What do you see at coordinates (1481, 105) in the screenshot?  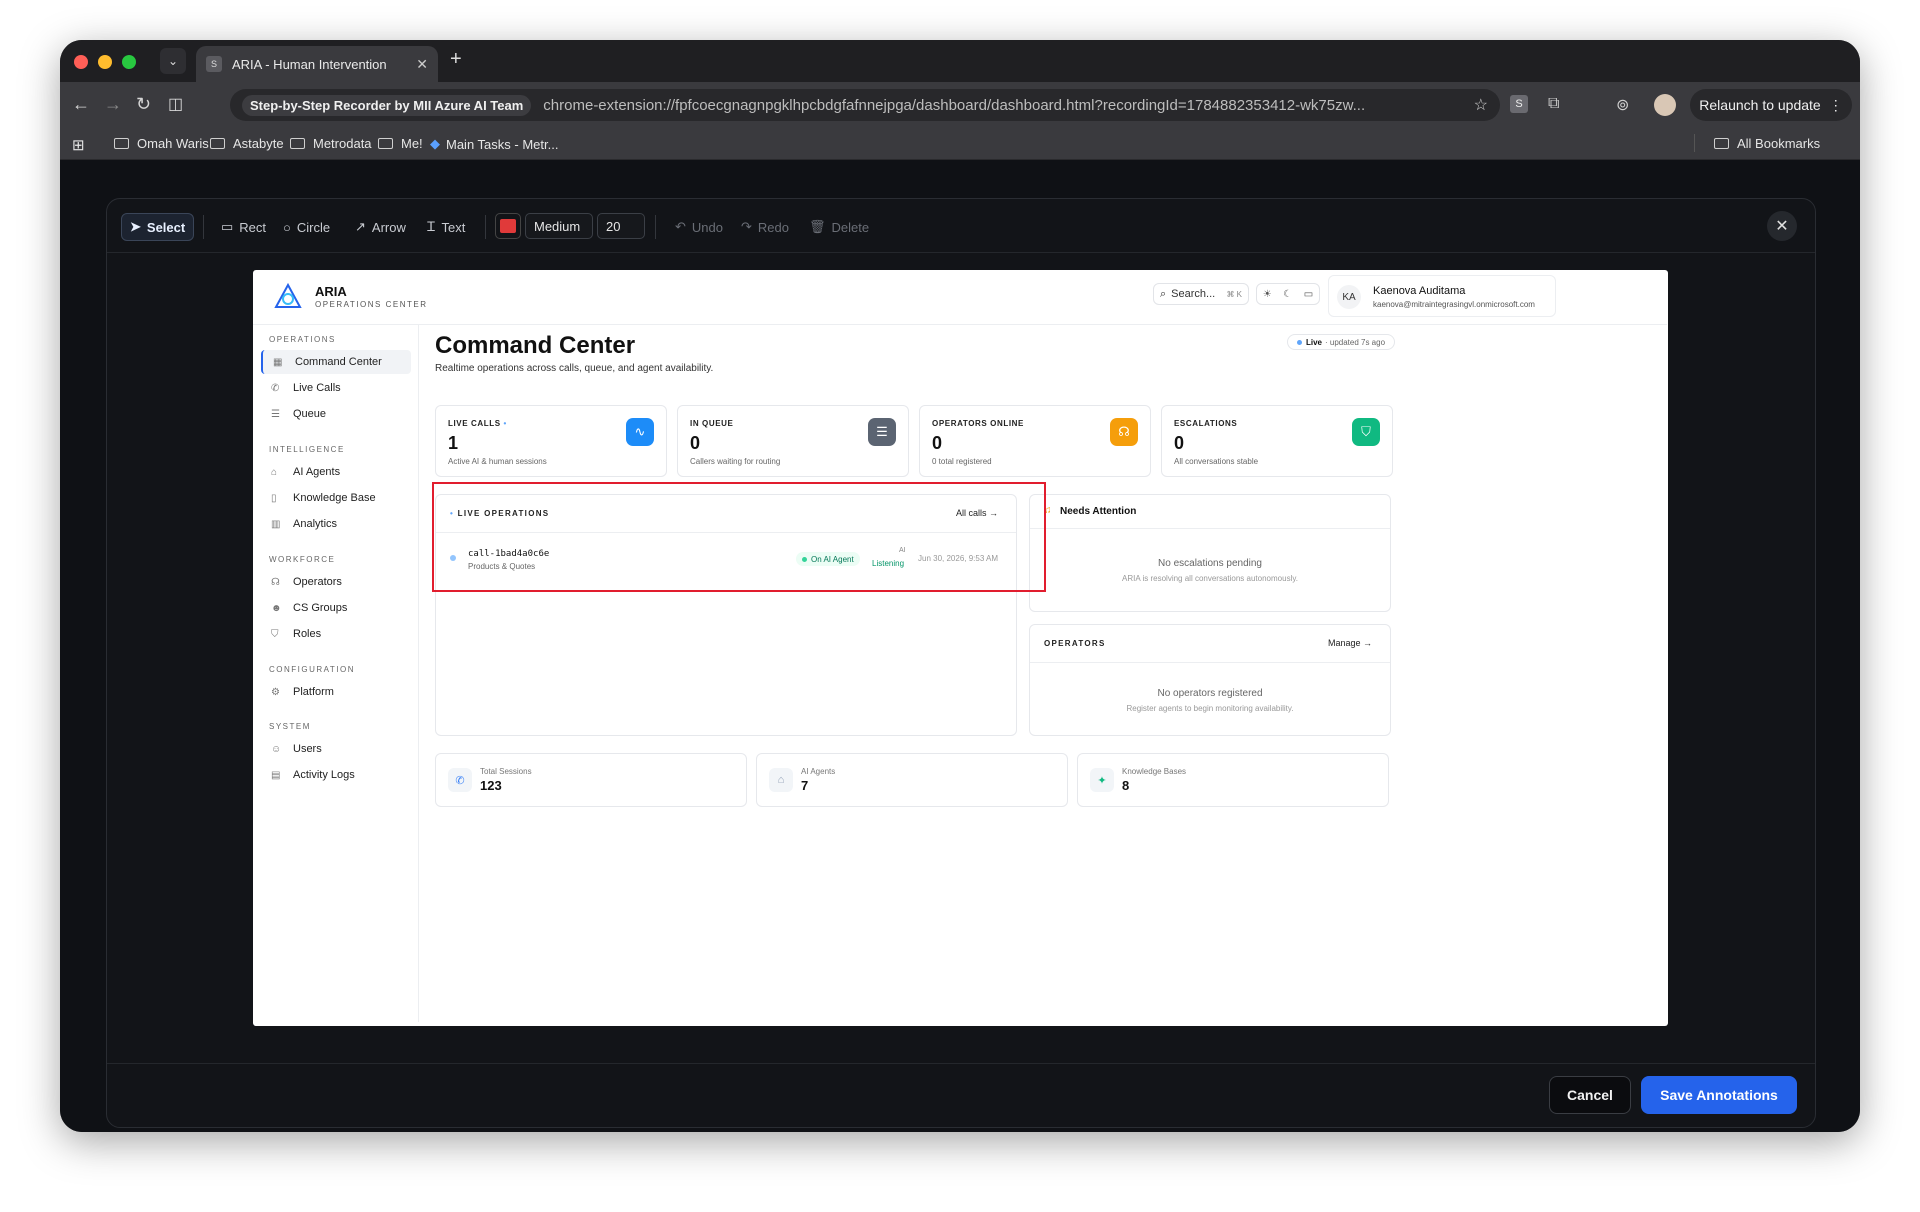 I see `bookmark-star-icon: ☆` at bounding box center [1481, 105].